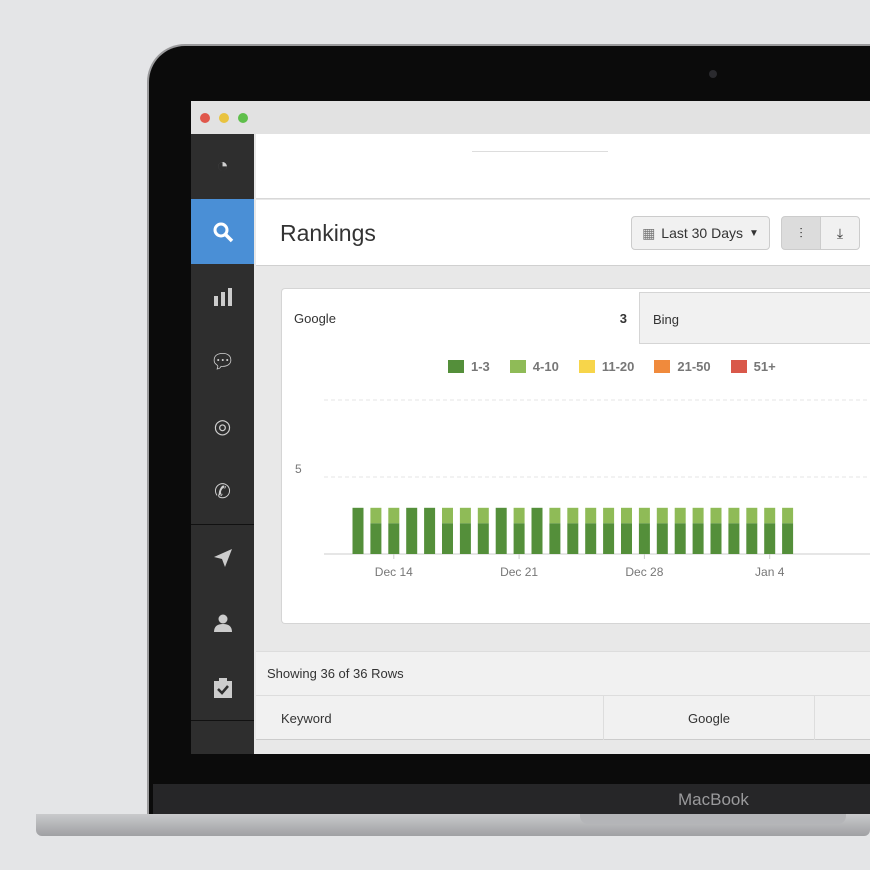 Image resolution: width=870 pixels, height=870 pixels. I want to click on sidebar-item-calls: ✆, so click(222, 491).